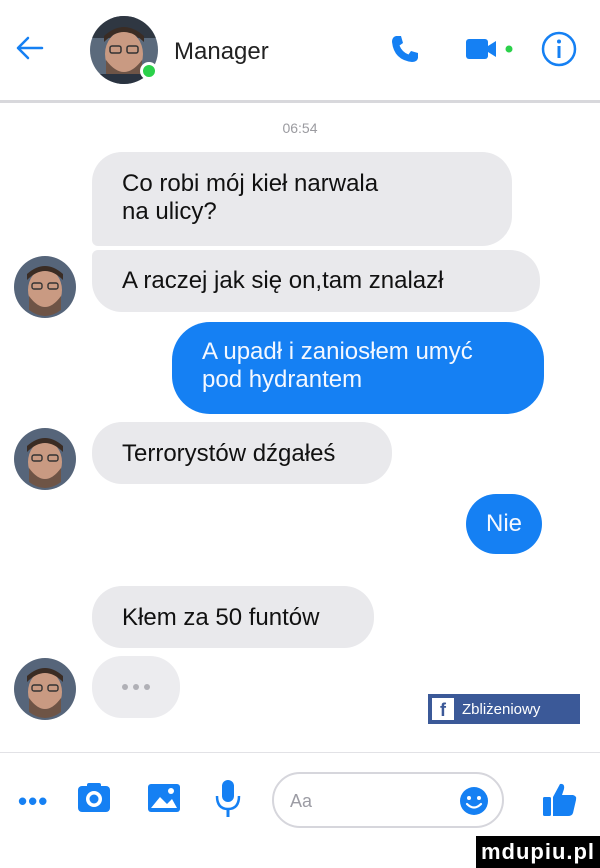 Image resolution: width=600 pixels, height=868 pixels. Describe the element at coordinates (250, 183) in the screenshot. I see `message-text: Co robi mój kieł narwala` at that location.